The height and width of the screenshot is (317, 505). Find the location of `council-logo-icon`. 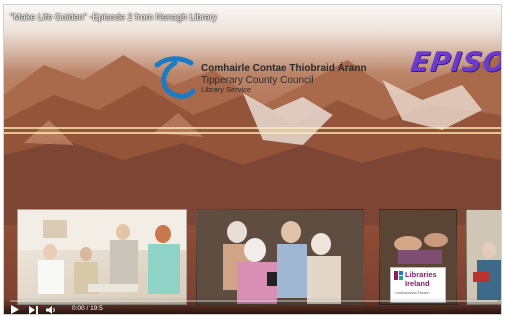

council-logo-icon is located at coordinates (175, 77).